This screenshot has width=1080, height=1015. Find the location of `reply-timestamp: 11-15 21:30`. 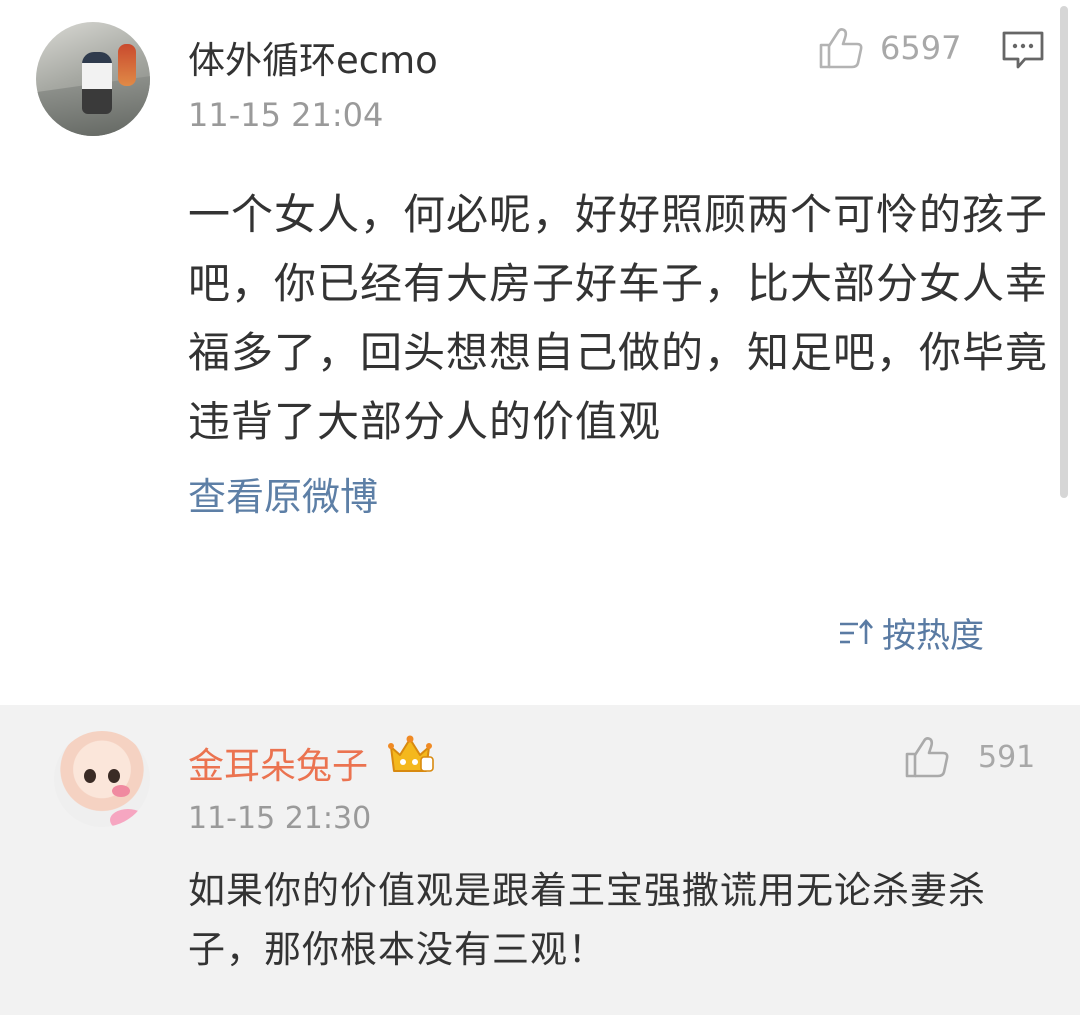

reply-timestamp: 11-15 21:30 is located at coordinates (280, 818).